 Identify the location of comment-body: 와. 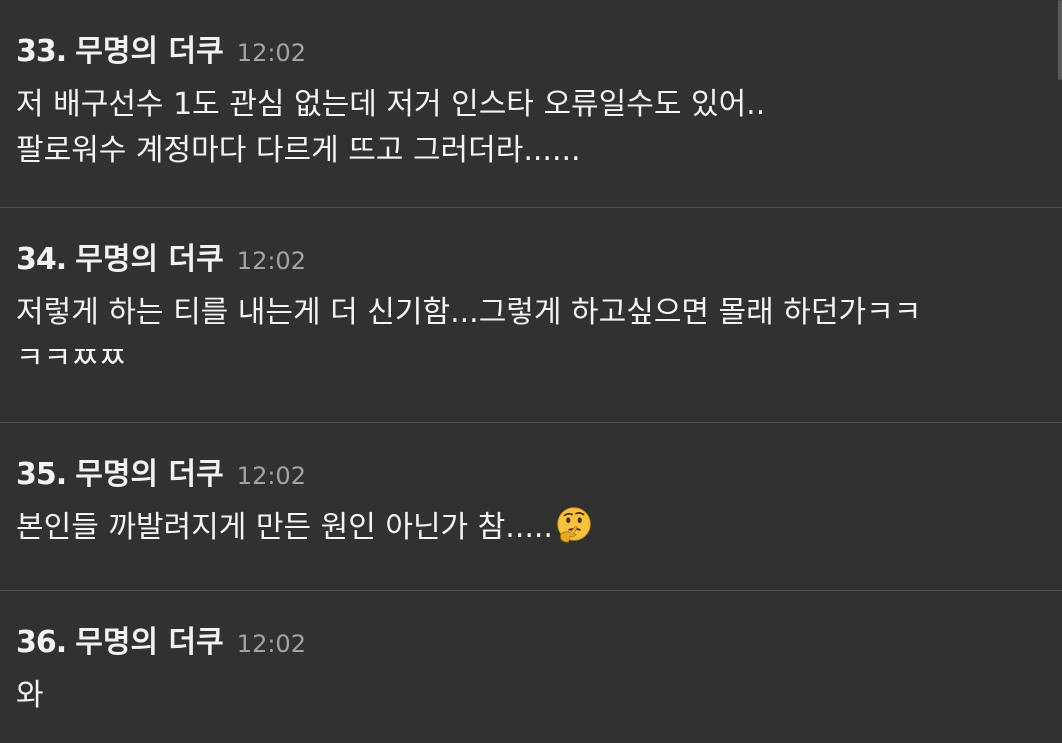
(534, 696).